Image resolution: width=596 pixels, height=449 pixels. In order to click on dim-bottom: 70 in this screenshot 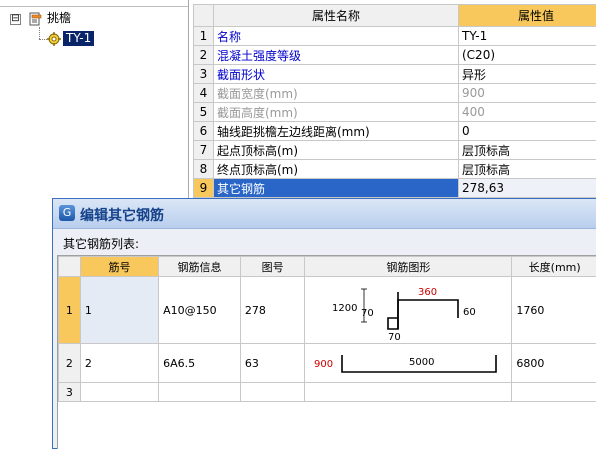, I will do `click(394, 337)`.